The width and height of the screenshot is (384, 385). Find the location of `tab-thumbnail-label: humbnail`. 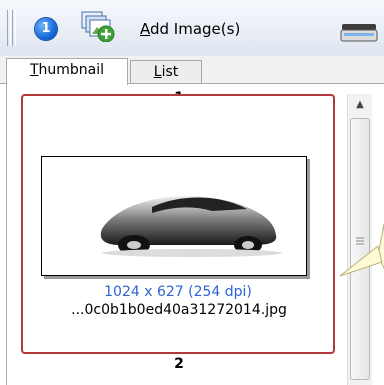

tab-thumbnail-label: humbnail is located at coordinates (71, 70).